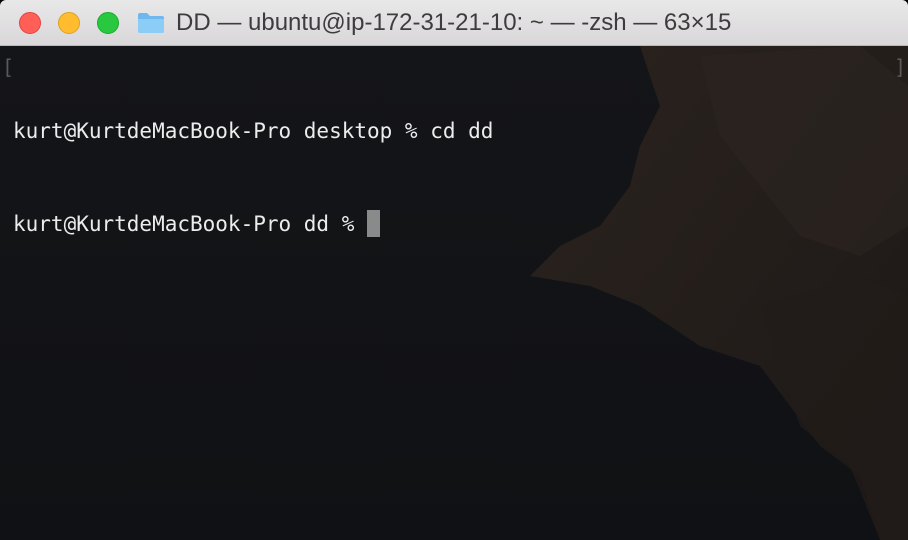 The width and height of the screenshot is (908, 540). I want to click on line-marker-right: ], so click(900, 67).